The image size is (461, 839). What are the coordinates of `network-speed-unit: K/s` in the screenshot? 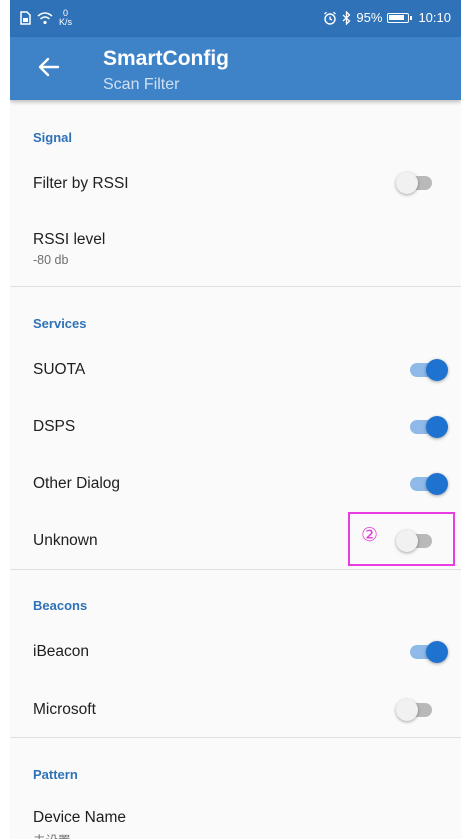 It's located at (66, 22).